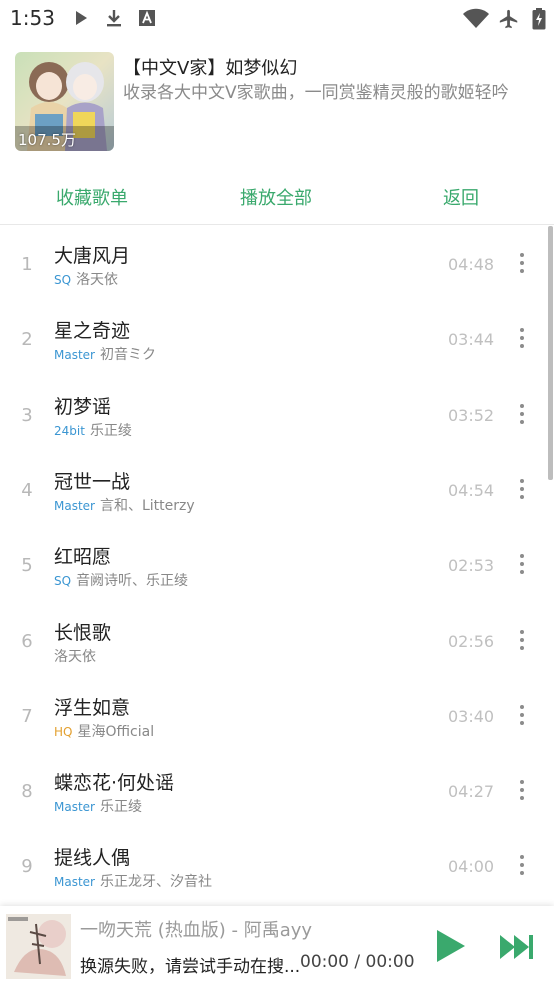 The height and width of the screenshot is (984, 554). Describe the element at coordinates (471, 264) in the screenshot. I see `song-duration: 04:48` at that location.